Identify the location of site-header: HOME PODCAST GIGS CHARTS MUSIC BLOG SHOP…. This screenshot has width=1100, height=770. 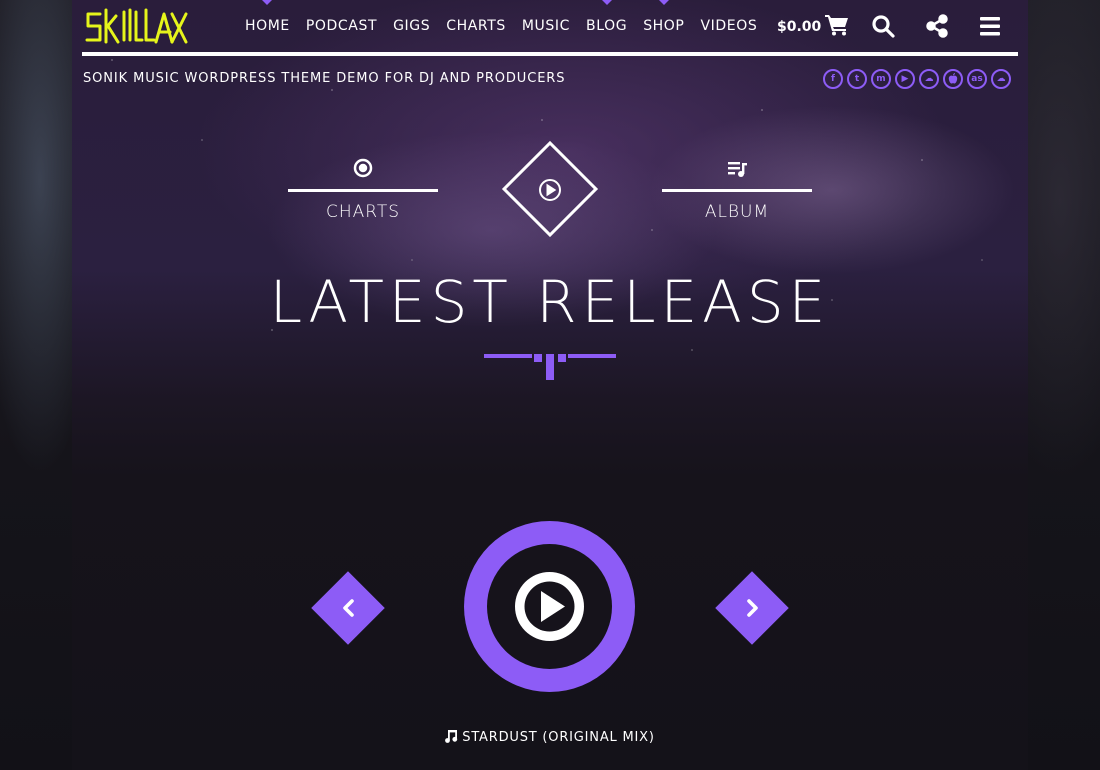
(550, 28).